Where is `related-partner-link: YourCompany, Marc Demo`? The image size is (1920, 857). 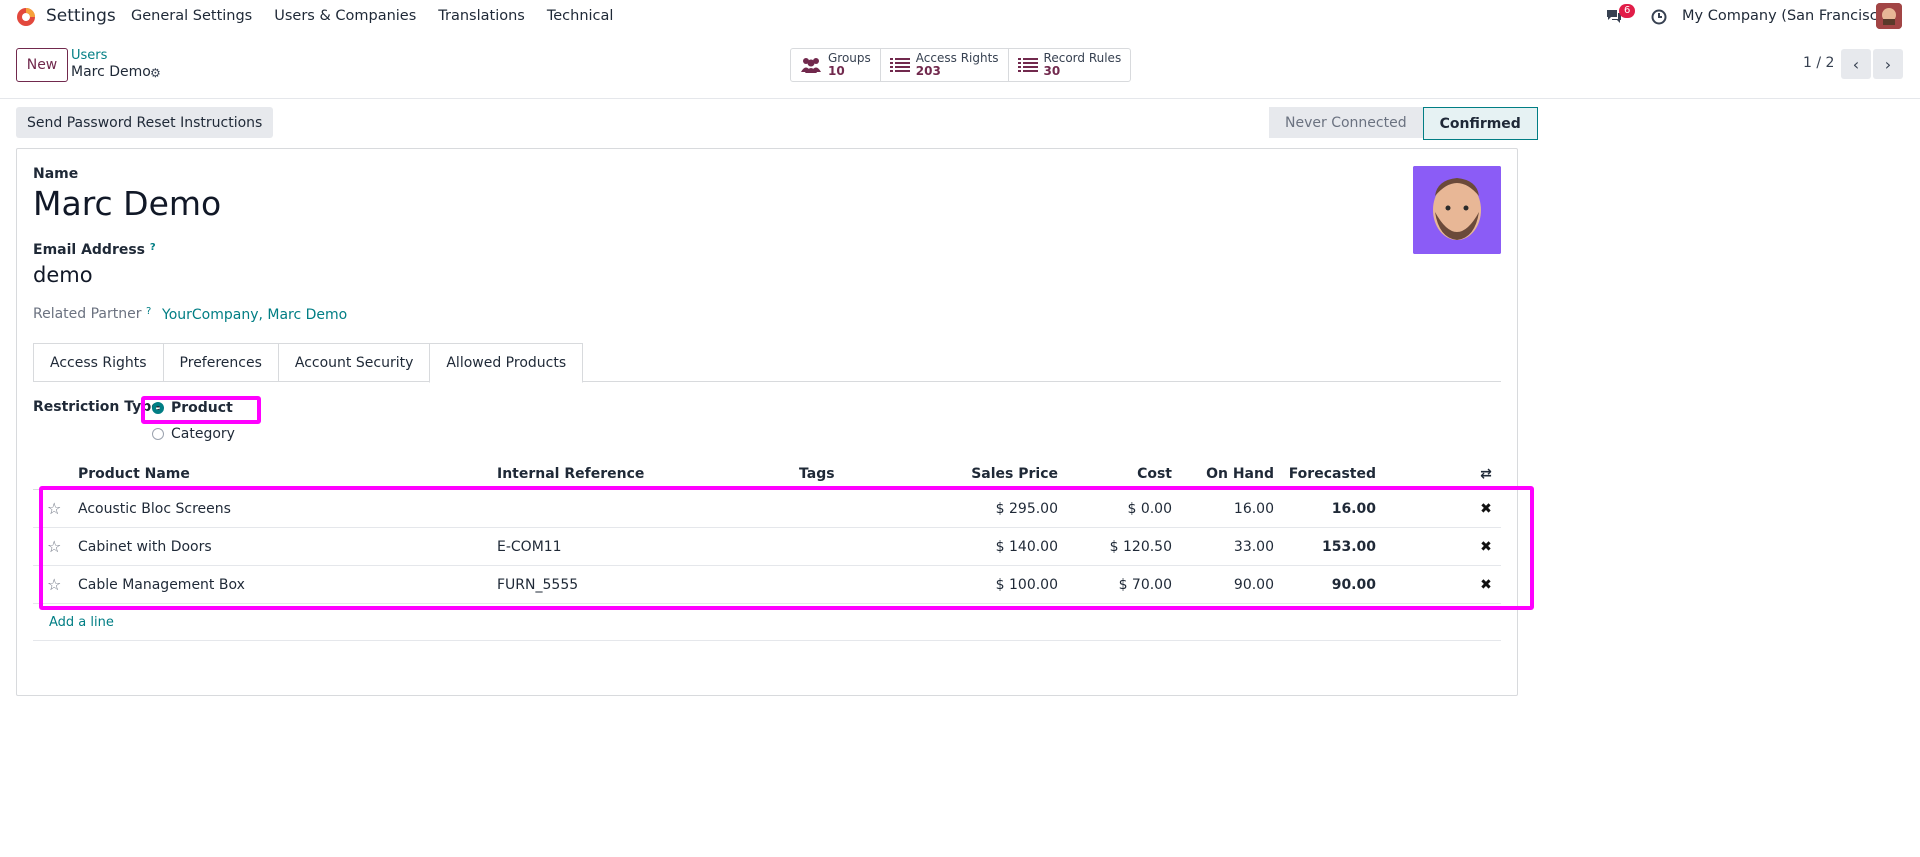 related-partner-link: YourCompany, Marc Demo is located at coordinates (254, 315).